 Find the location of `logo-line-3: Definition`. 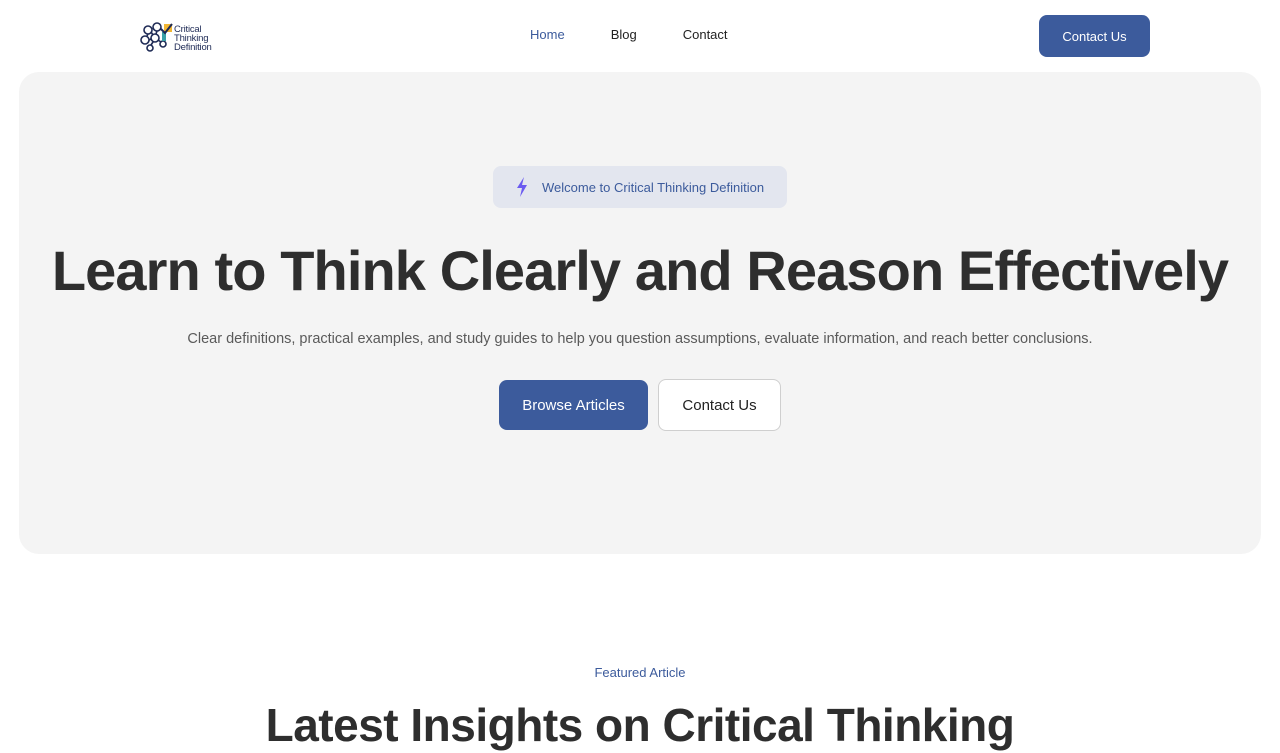

logo-line-3: Definition is located at coordinates (193, 47).